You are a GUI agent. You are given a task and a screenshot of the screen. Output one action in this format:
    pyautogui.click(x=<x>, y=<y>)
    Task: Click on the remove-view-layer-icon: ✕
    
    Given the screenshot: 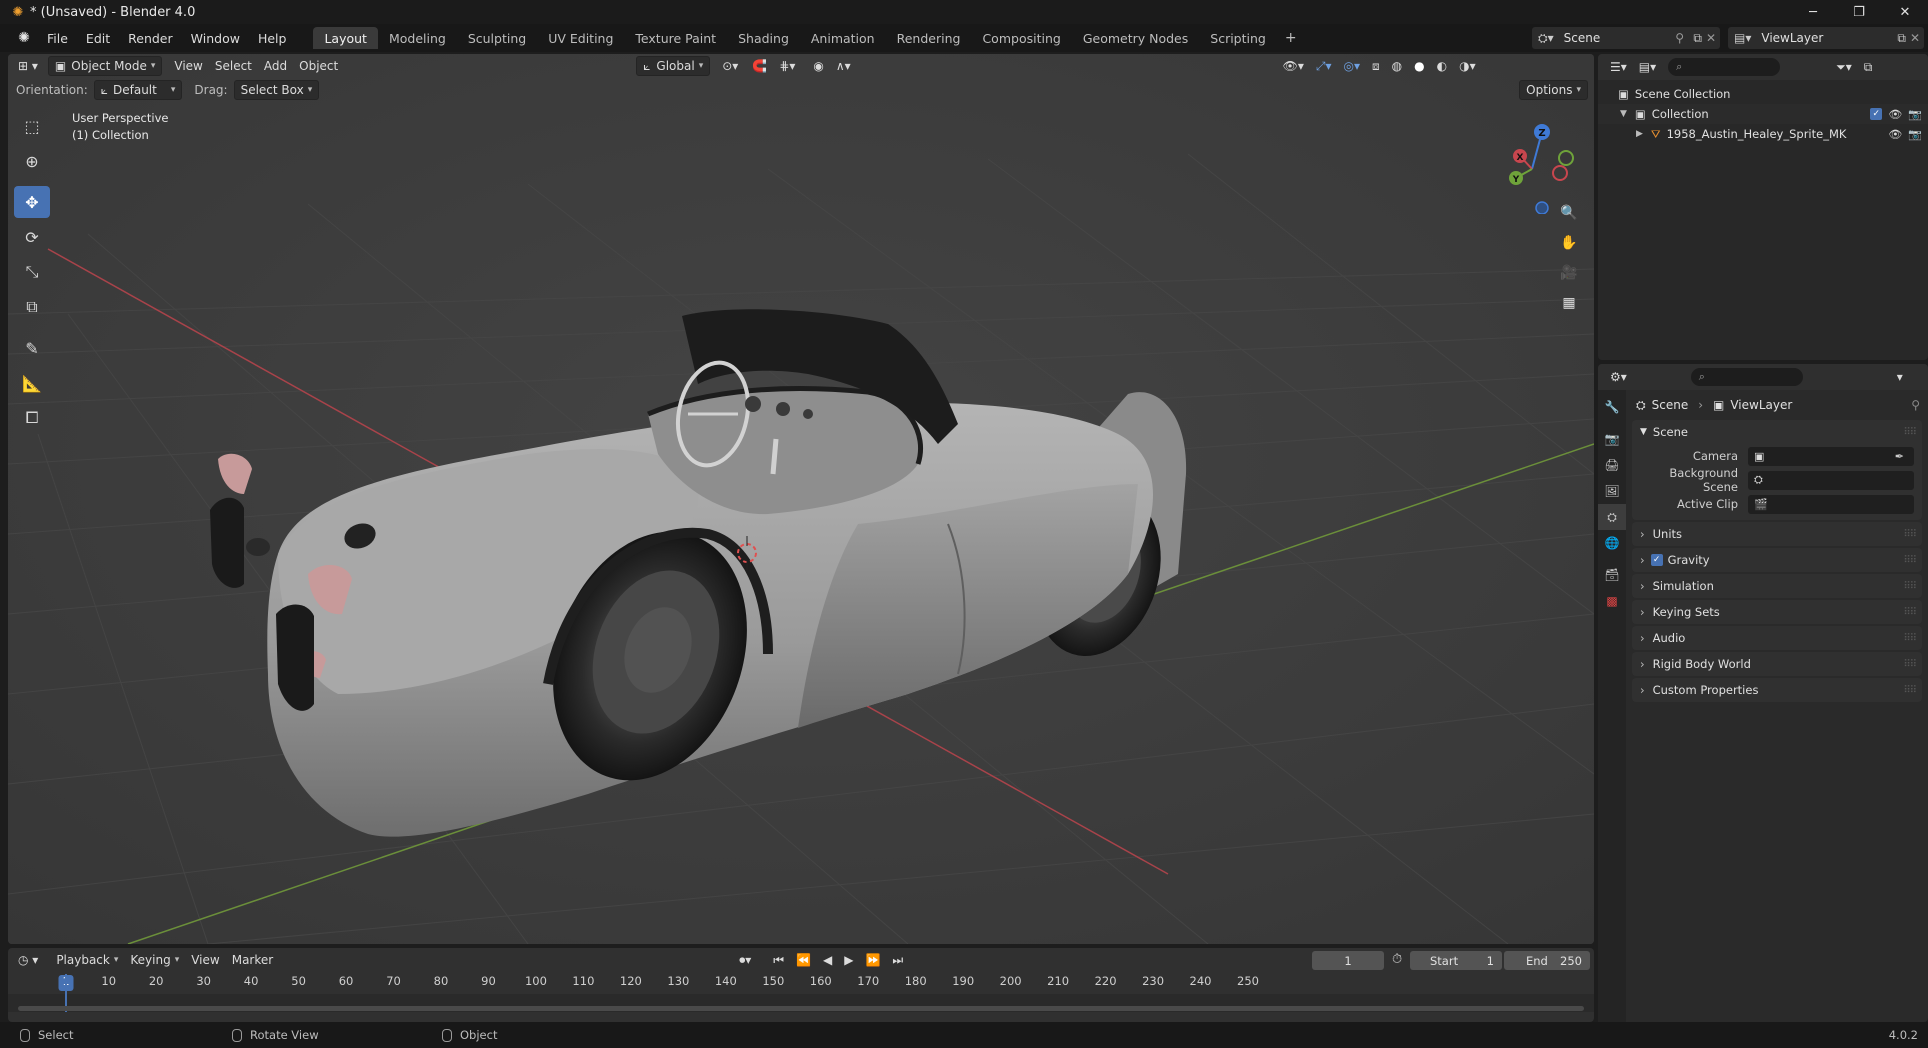 What is the action you would take?
    pyautogui.click(x=1915, y=38)
    